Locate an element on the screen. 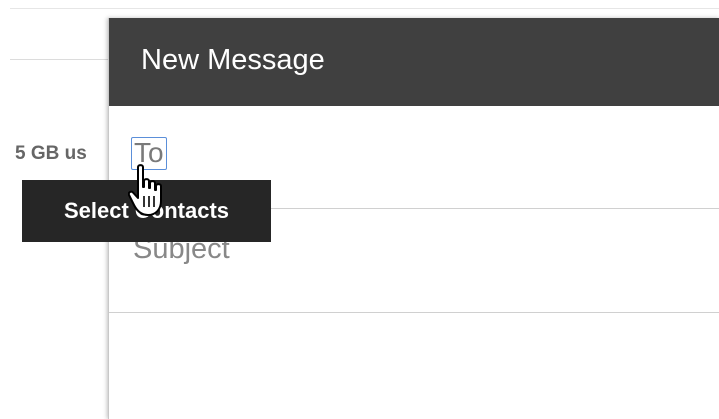 This screenshot has height=419, width=719. background-divider-top is located at coordinates (364, 8).